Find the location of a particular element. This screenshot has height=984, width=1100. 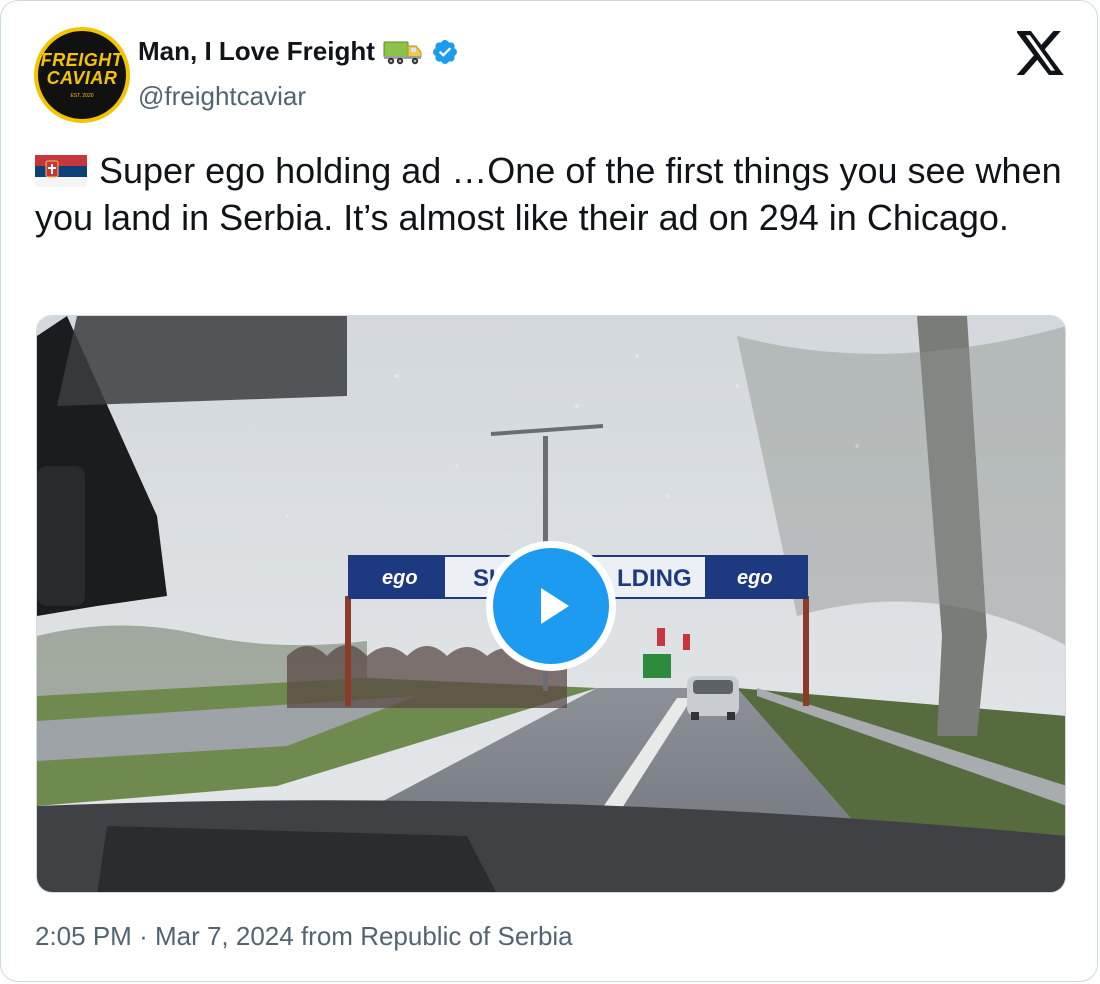

x-logo-icon is located at coordinates (1040, 53).